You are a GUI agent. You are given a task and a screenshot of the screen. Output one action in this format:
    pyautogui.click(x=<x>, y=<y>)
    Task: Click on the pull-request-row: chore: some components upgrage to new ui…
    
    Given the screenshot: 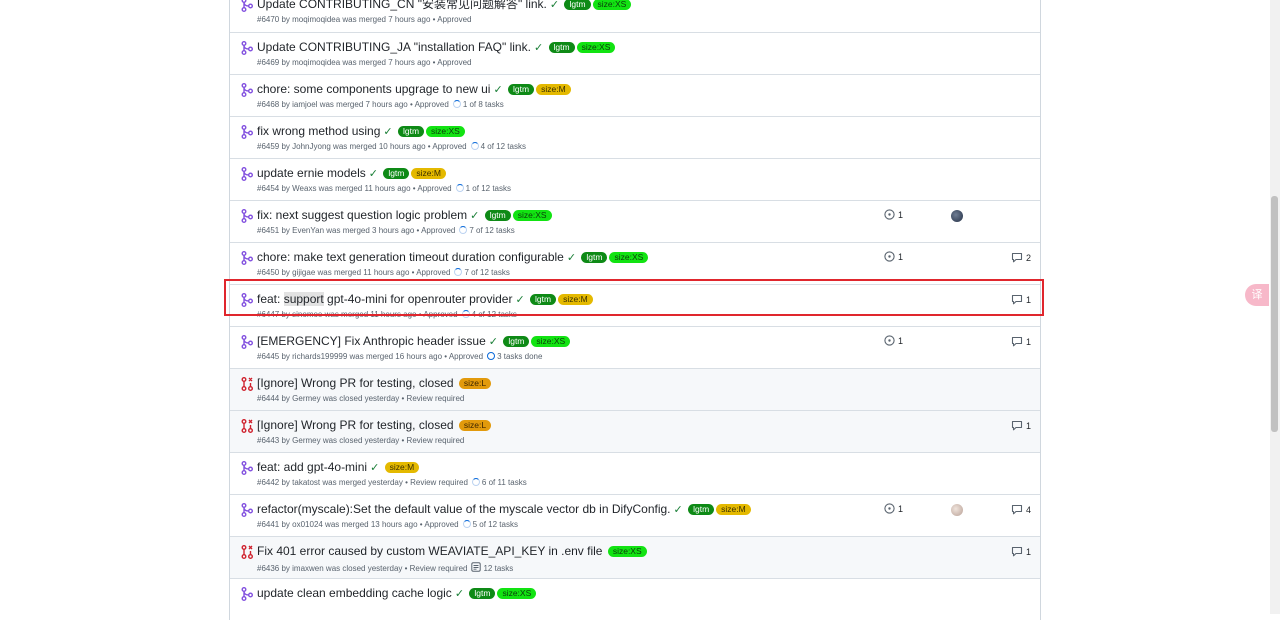 What is the action you would take?
    pyautogui.click(x=635, y=95)
    